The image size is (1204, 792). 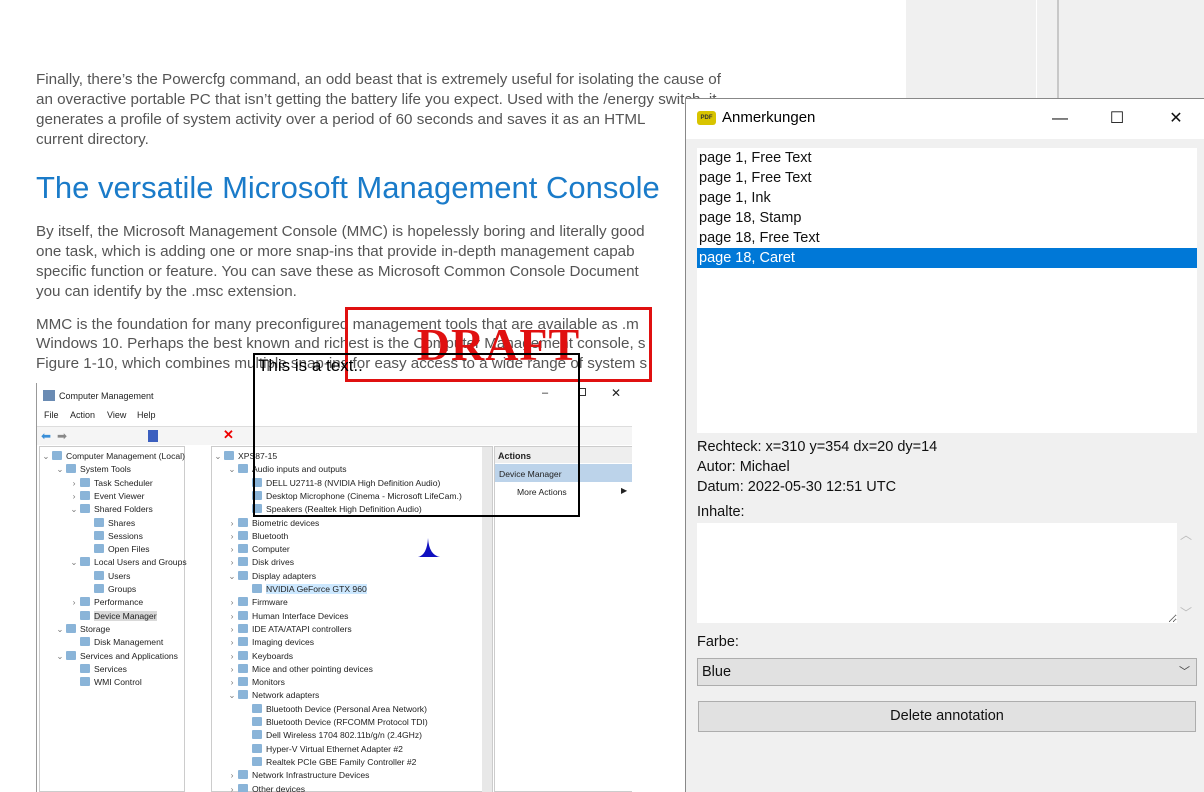 What do you see at coordinates (1060, 119) in the screenshot?
I see `minimize-button: —` at bounding box center [1060, 119].